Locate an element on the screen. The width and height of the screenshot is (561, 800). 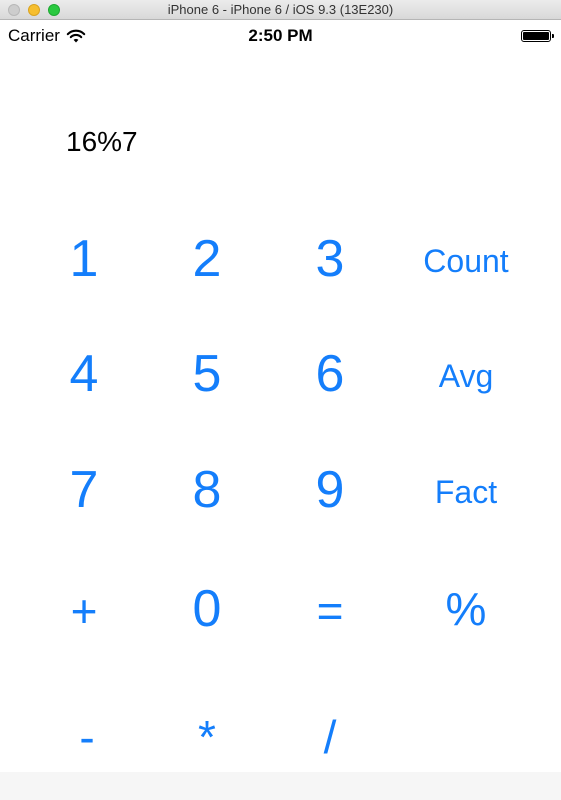
status-time: 2:50 PM is located at coordinates (280, 35).